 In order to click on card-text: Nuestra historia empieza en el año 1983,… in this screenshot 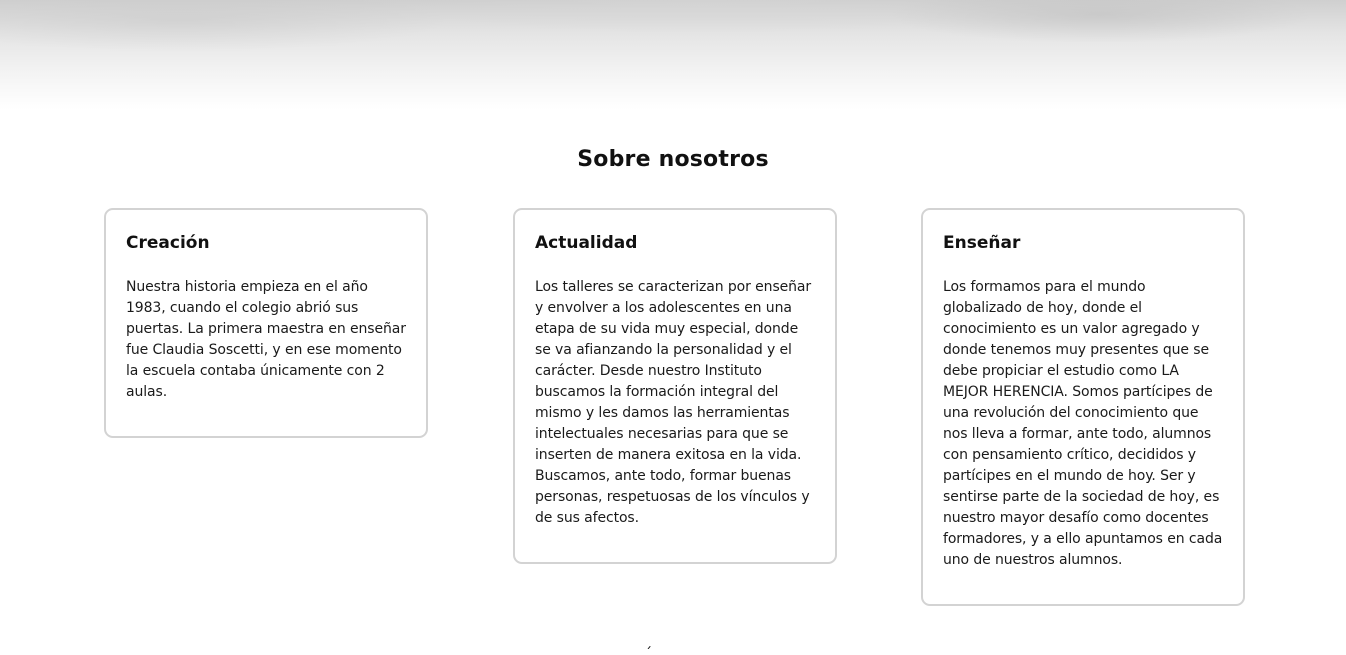, I will do `click(266, 339)`.